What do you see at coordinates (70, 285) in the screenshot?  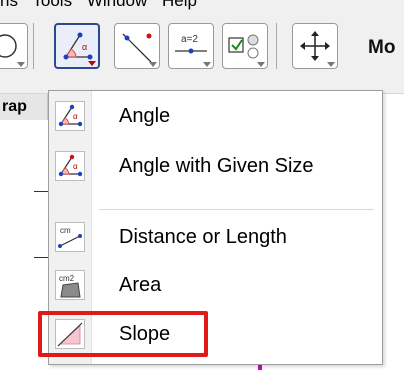 I see `area-icon: cm2` at bounding box center [70, 285].